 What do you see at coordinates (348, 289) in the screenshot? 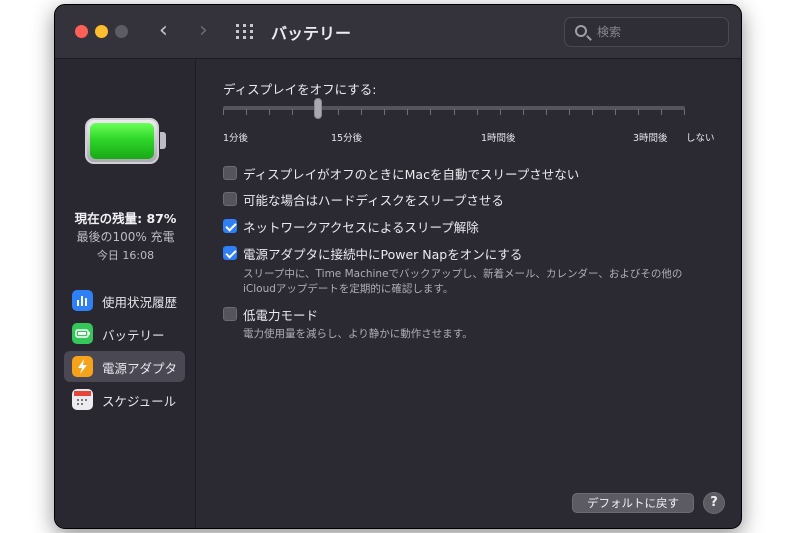
I see `option-description: iCloudアップデートを定期的に確認します。` at bounding box center [348, 289].